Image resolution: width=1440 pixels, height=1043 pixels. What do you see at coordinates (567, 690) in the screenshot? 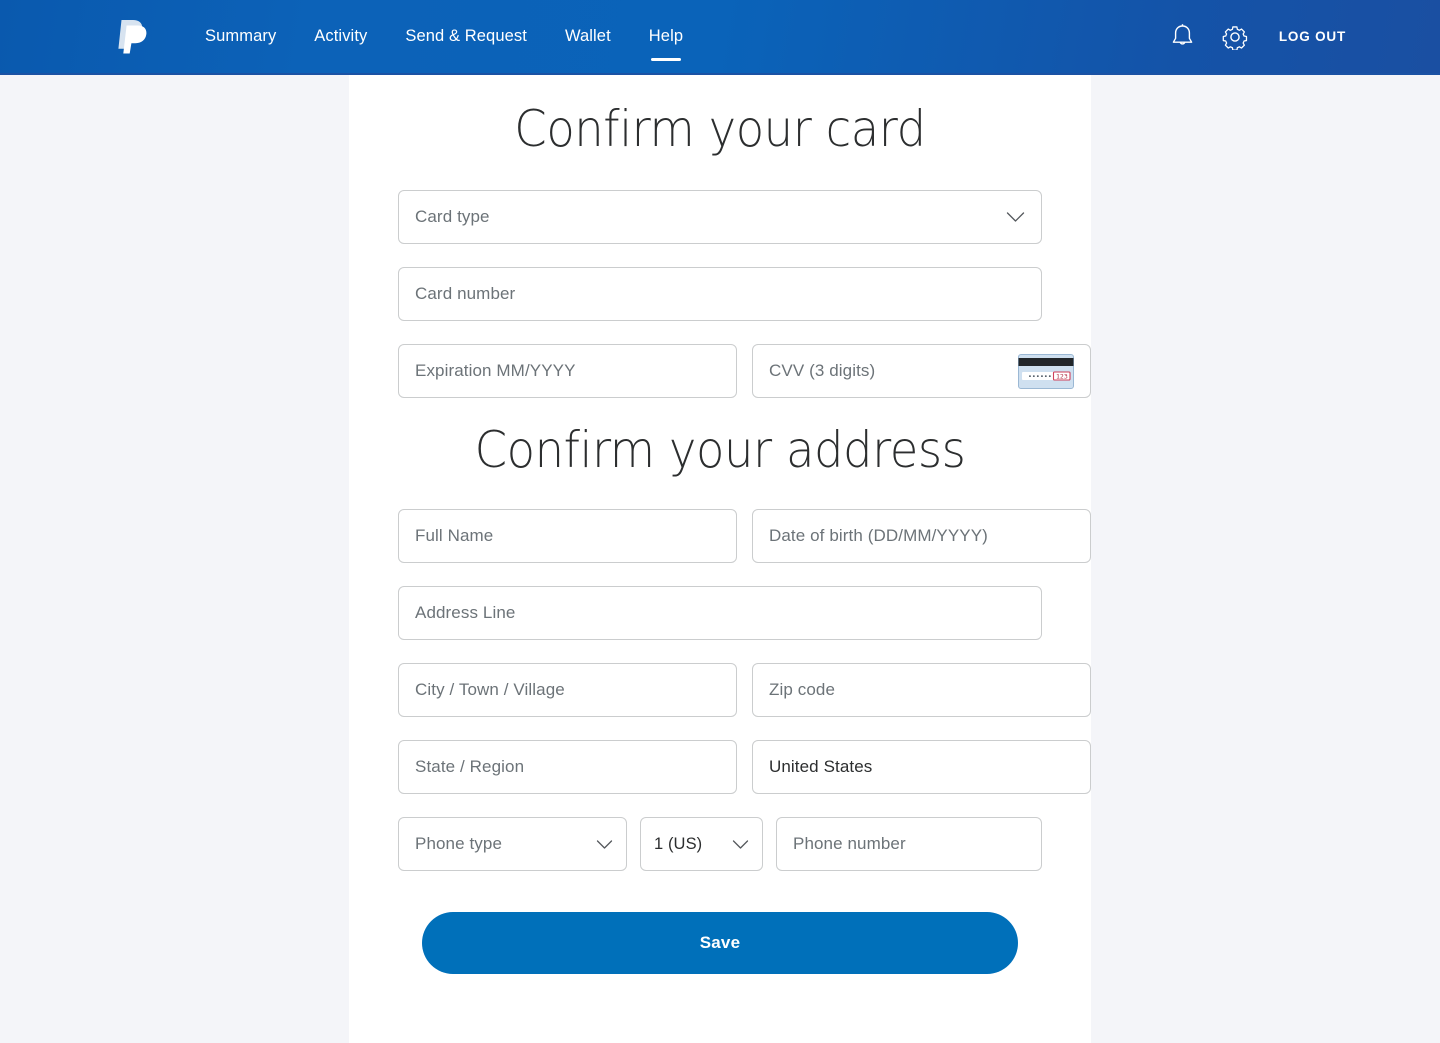
I see `city-input: City / Town / Village` at bounding box center [567, 690].